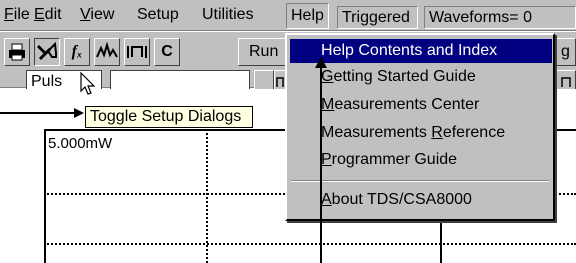  What do you see at coordinates (396, 200) in the screenshot?
I see `menu-item-about: About TDS/CSA8000` at bounding box center [396, 200].